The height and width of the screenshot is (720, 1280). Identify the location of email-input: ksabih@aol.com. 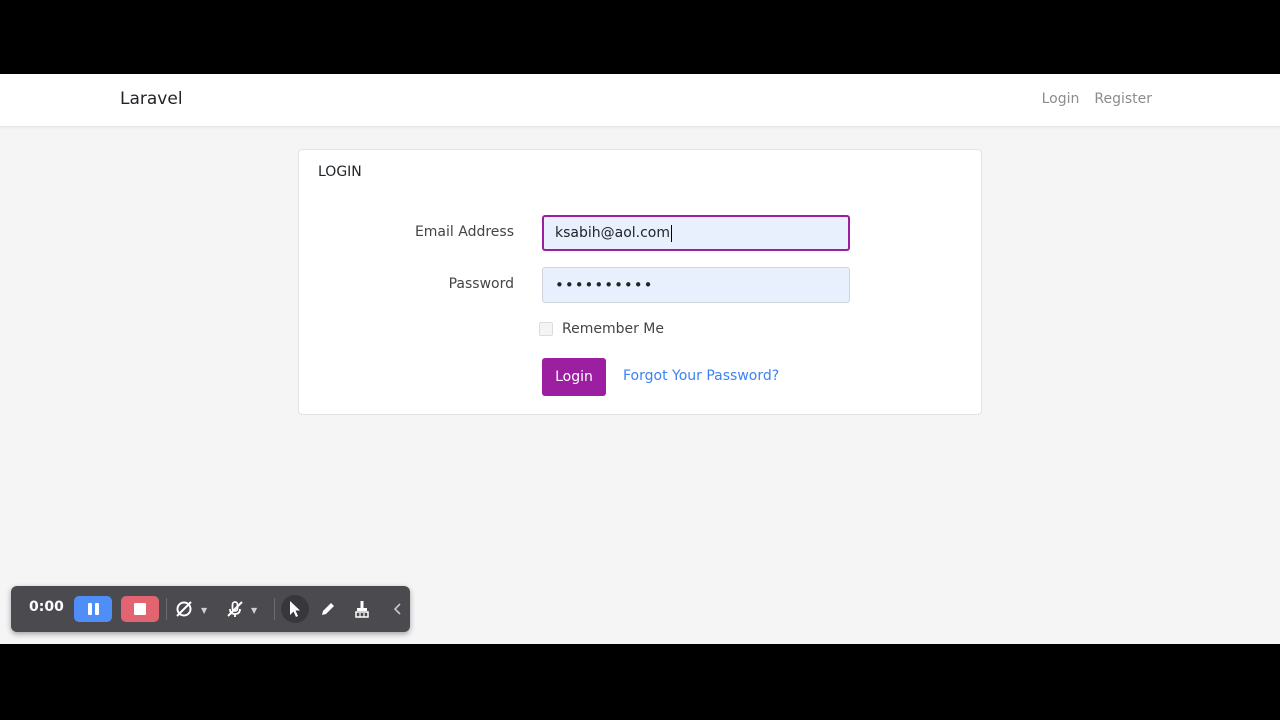
(696, 233).